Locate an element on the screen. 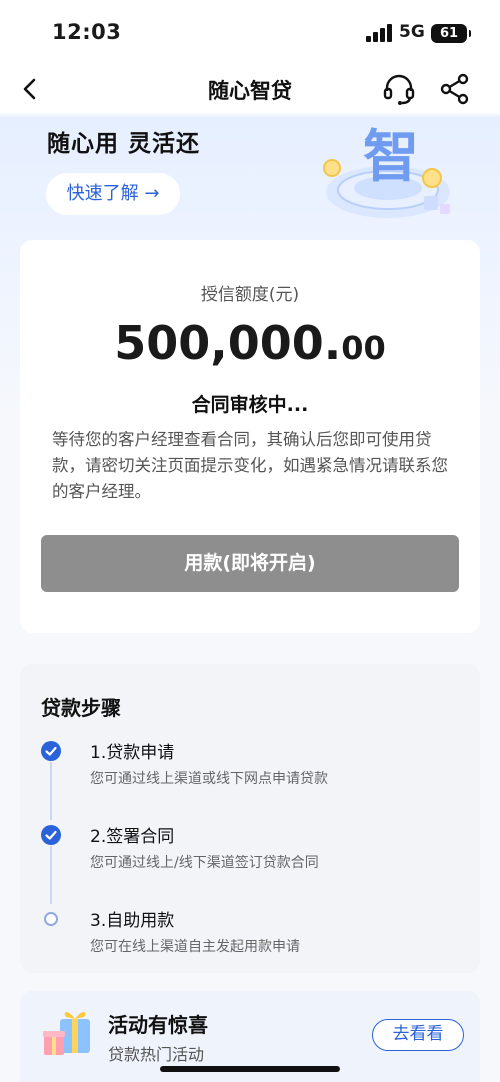  step-subtitle: 您可通过线上/线下渠道签订贷款合同 is located at coordinates (204, 863).